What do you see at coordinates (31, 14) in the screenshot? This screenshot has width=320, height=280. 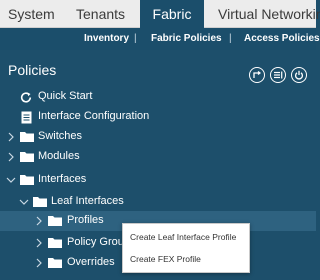 I see `tab-system: System` at bounding box center [31, 14].